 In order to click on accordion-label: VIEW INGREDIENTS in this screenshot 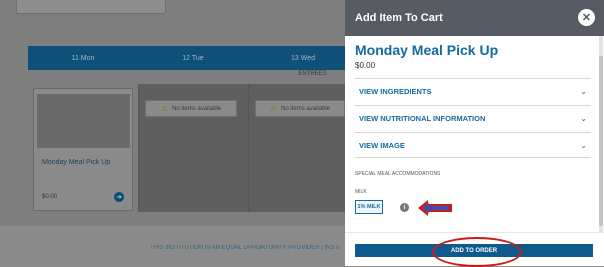, I will do `click(395, 91)`.